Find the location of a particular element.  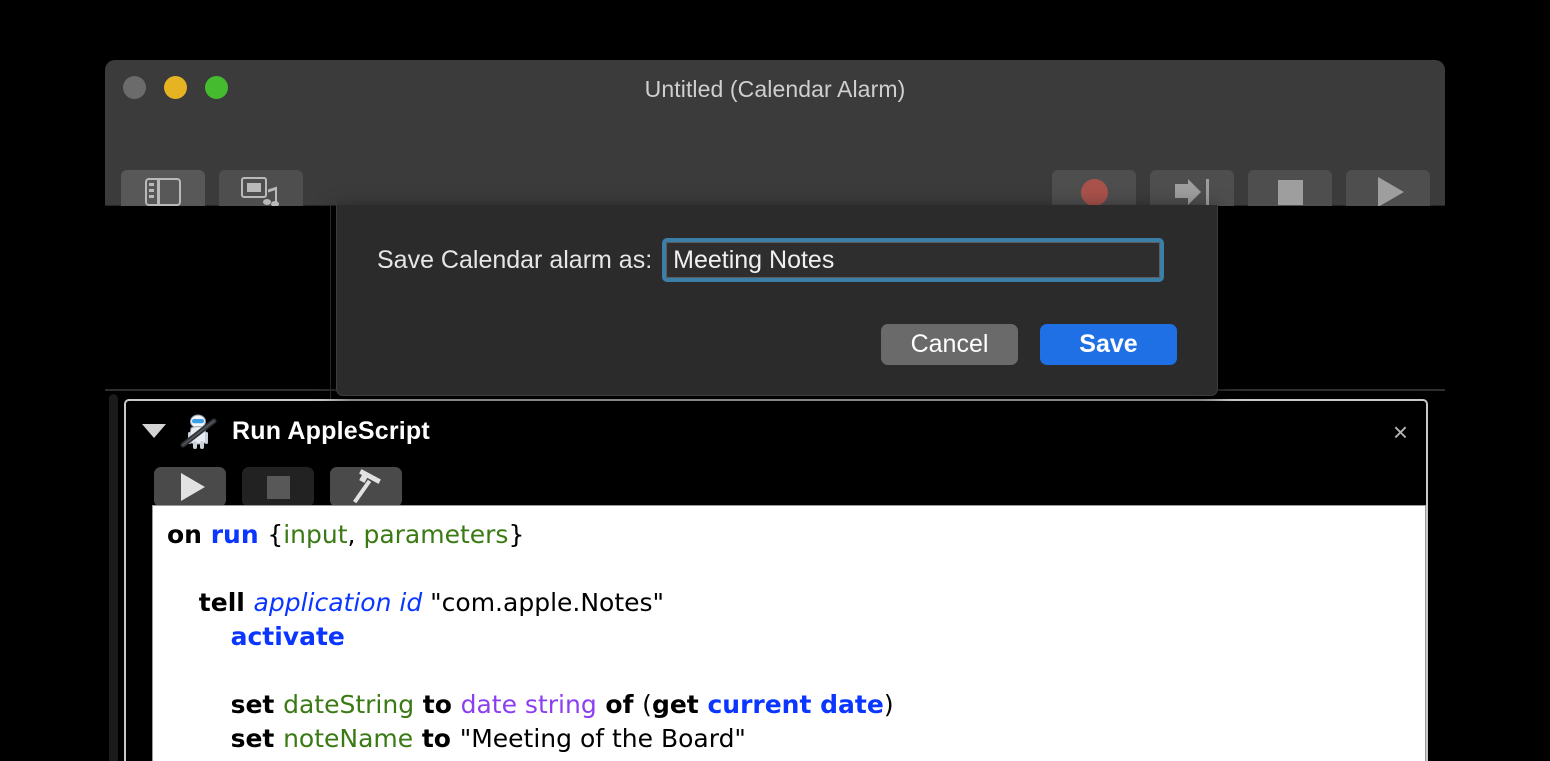

code-token: date string is located at coordinates (528, 704).